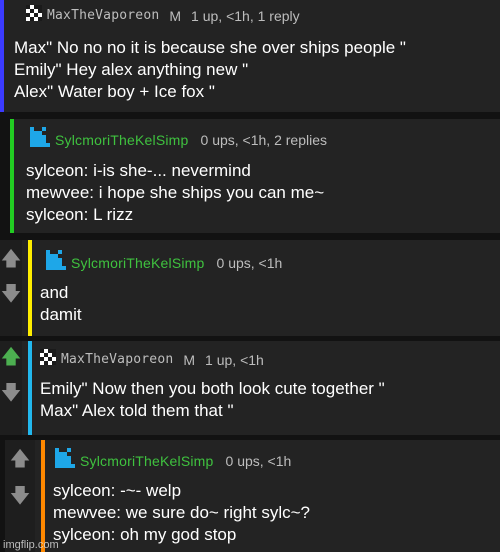 The width and height of the screenshot is (500, 552). I want to click on comment-body: and damit, so click(61, 304).